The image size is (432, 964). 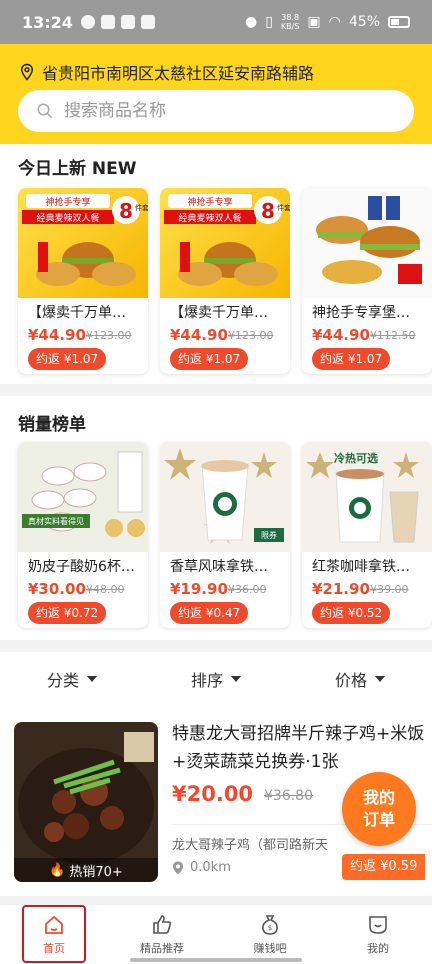 What do you see at coordinates (57, 870) in the screenshot?
I see `fire-icon: 🔥` at bounding box center [57, 870].